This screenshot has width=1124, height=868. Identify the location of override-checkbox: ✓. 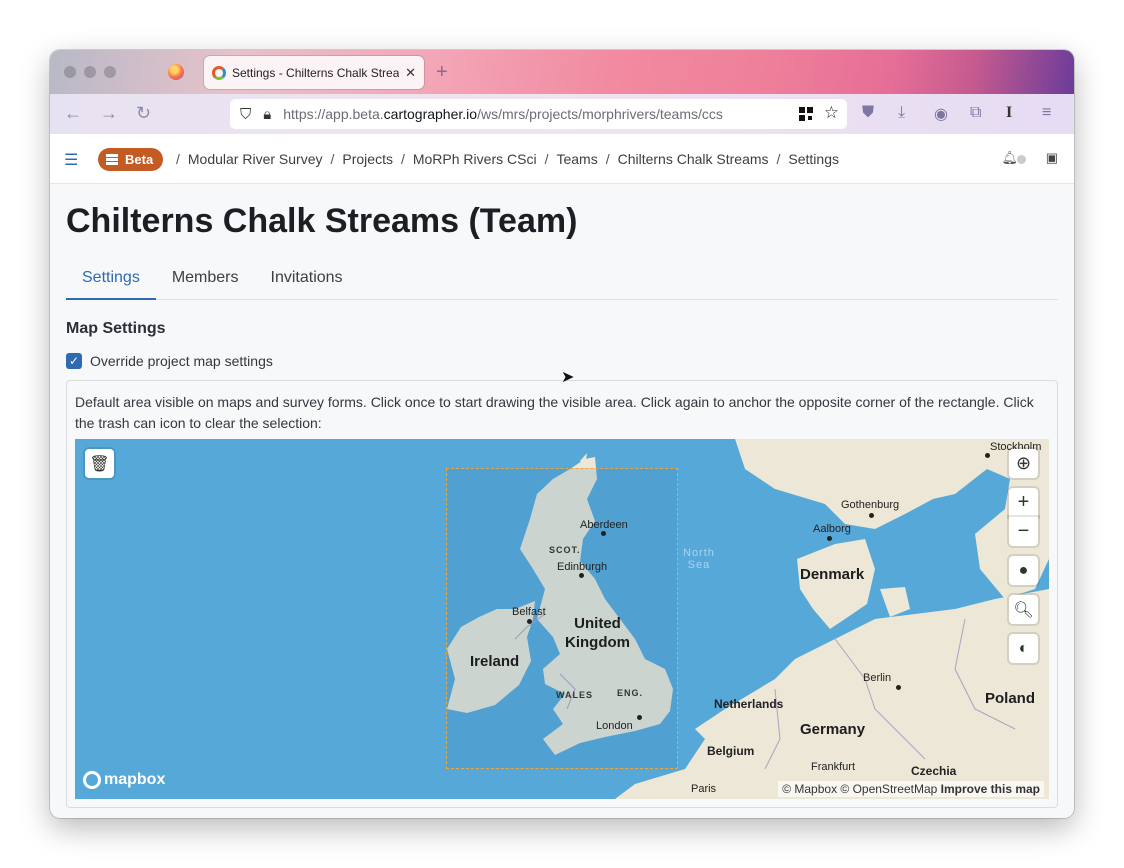
(74, 361).